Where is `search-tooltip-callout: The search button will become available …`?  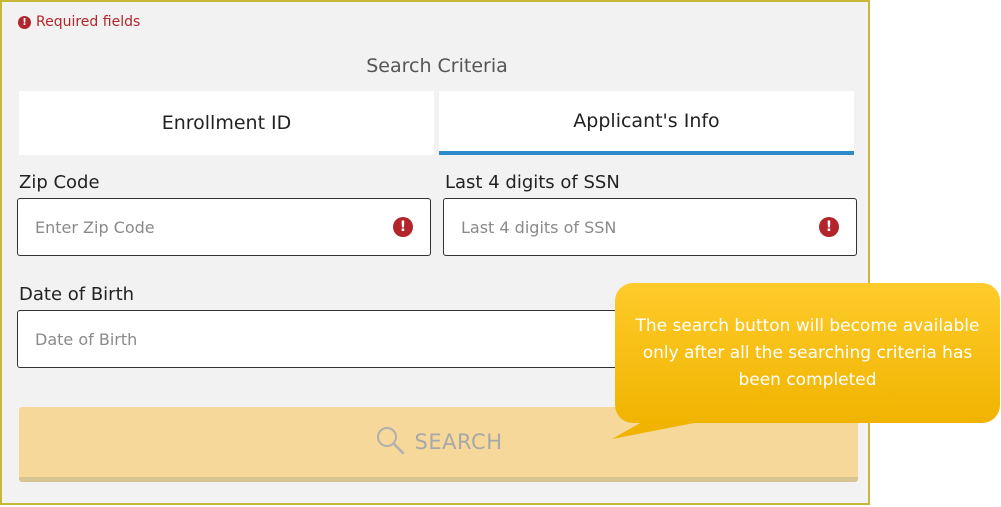
search-tooltip-callout: The search button will become available … is located at coordinates (807, 353).